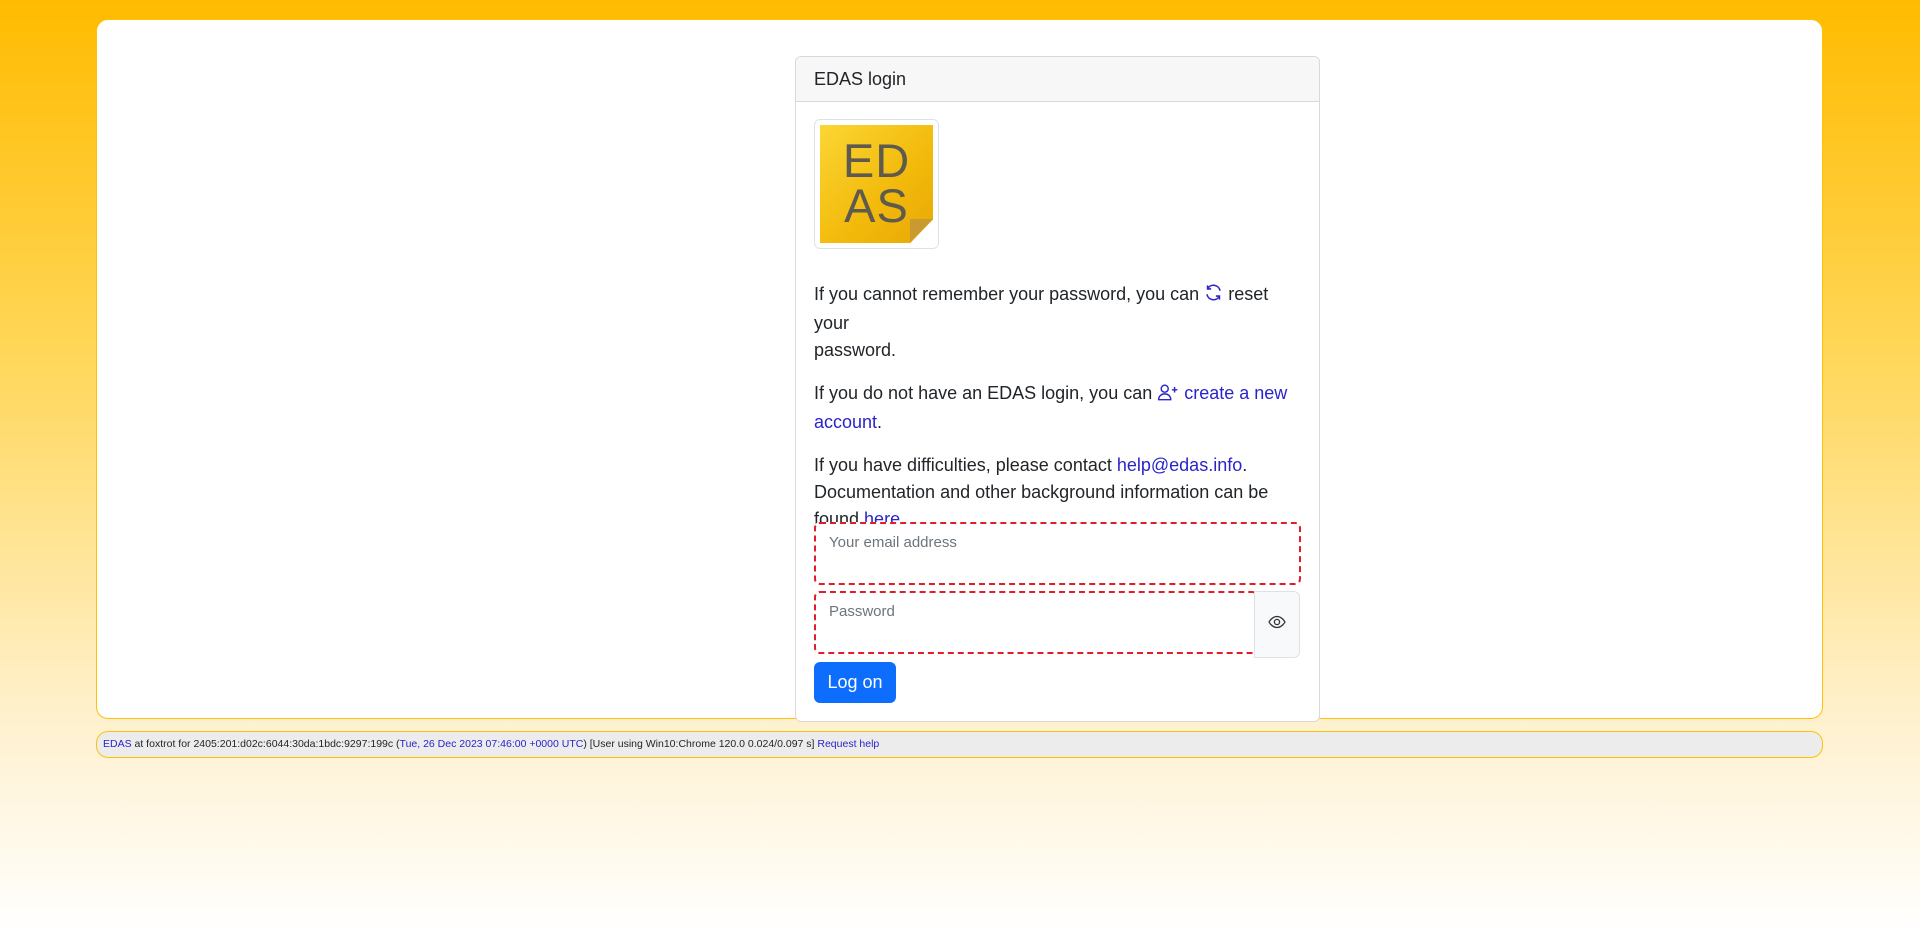 The height and width of the screenshot is (932, 1920). I want to click on footer-edas-link: EDAS, so click(117, 744).